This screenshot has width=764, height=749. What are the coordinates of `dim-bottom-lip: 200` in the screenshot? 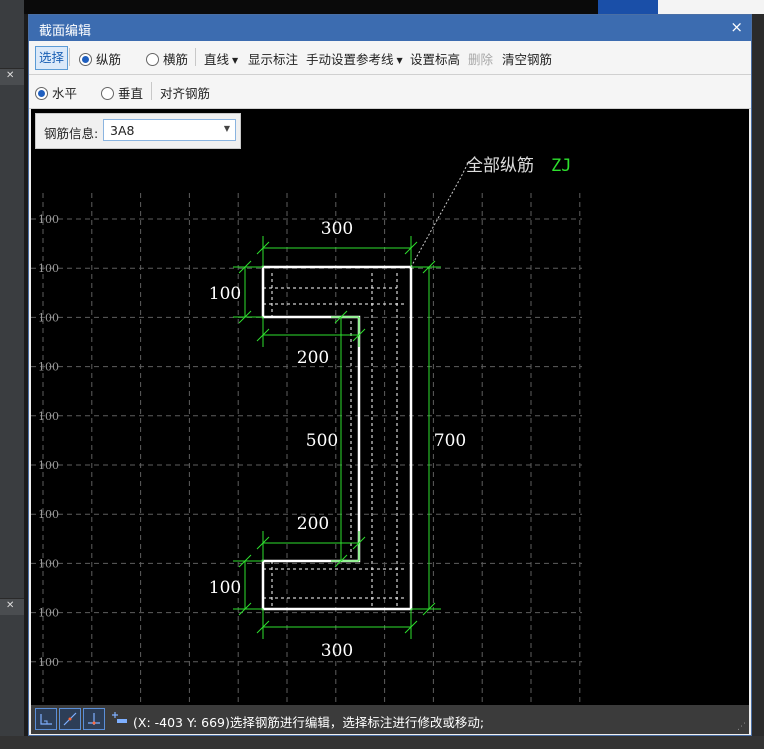 It's located at (313, 524).